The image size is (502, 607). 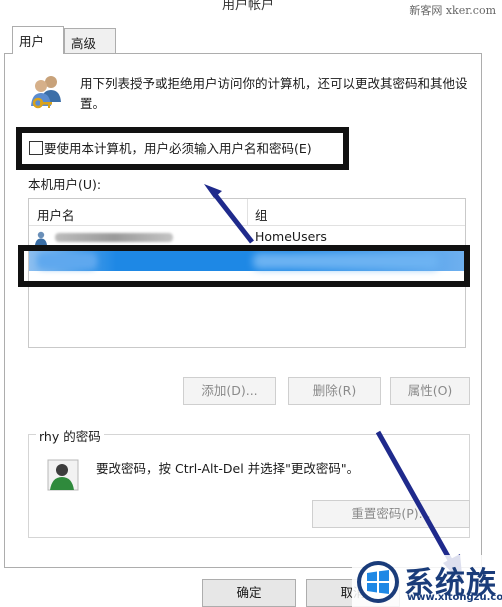 What do you see at coordinates (247, 261) in the screenshot?
I see `table-row-selected` at bounding box center [247, 261].